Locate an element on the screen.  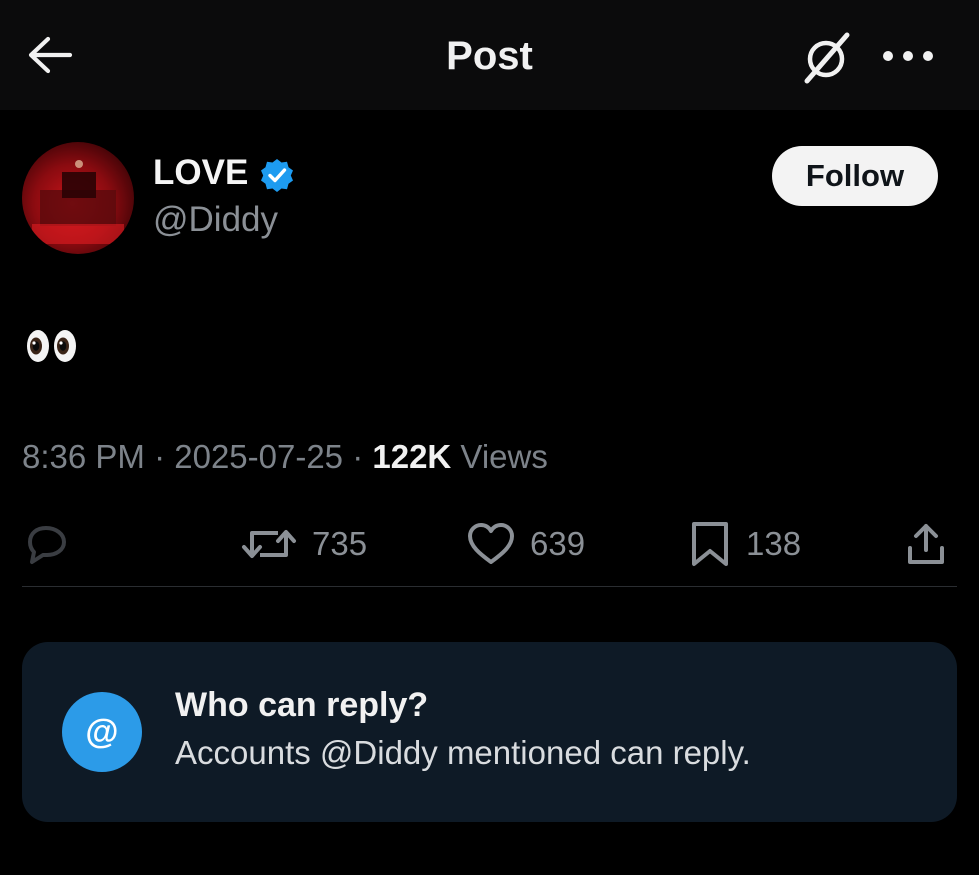
avatar-image is located at coordinates (78, 202).